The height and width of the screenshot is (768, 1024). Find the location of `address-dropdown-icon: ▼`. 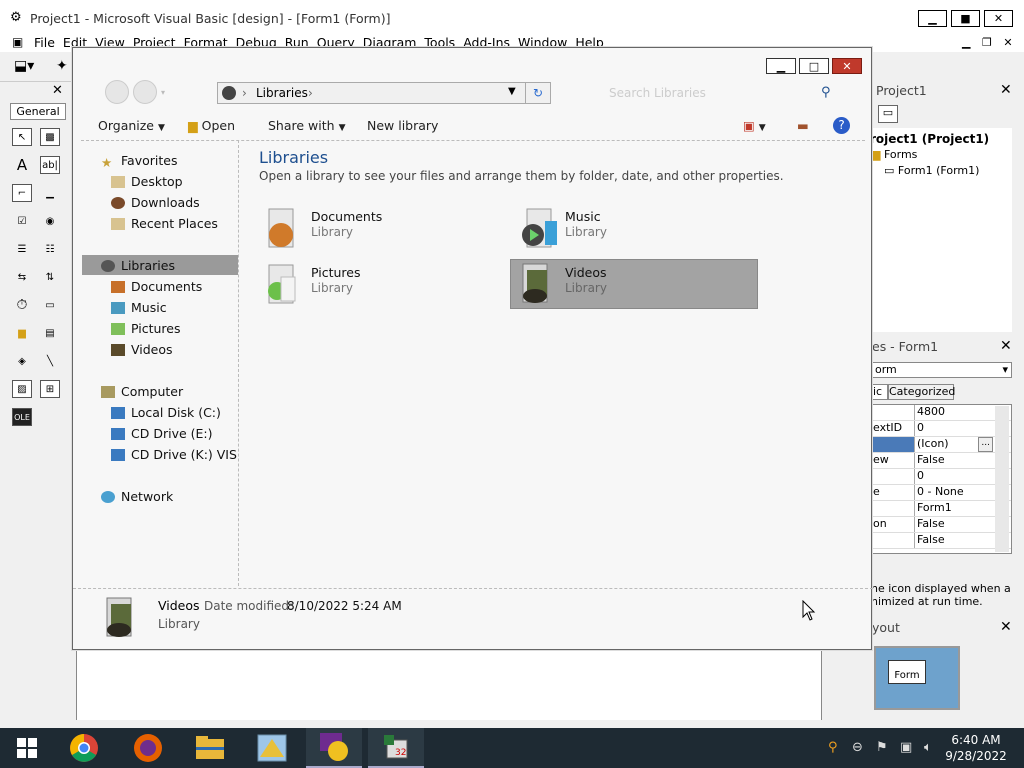

address-dropdown-icon: ▼ is located at coordinates (512, 91).